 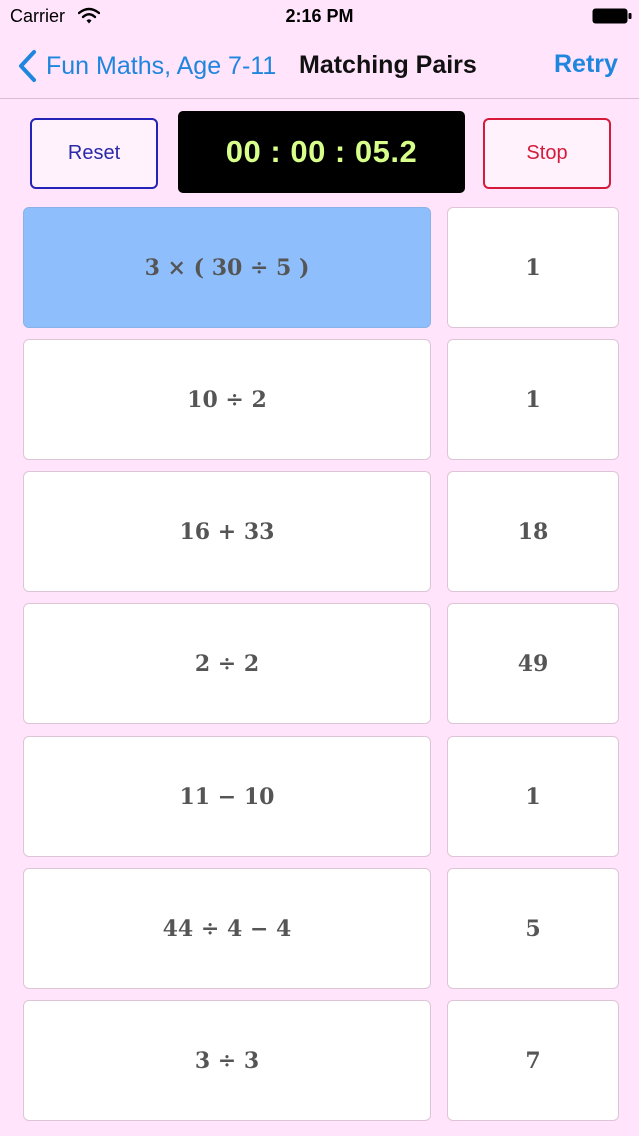 I want to click on answer-card: 49, so click(x=533, y=663).